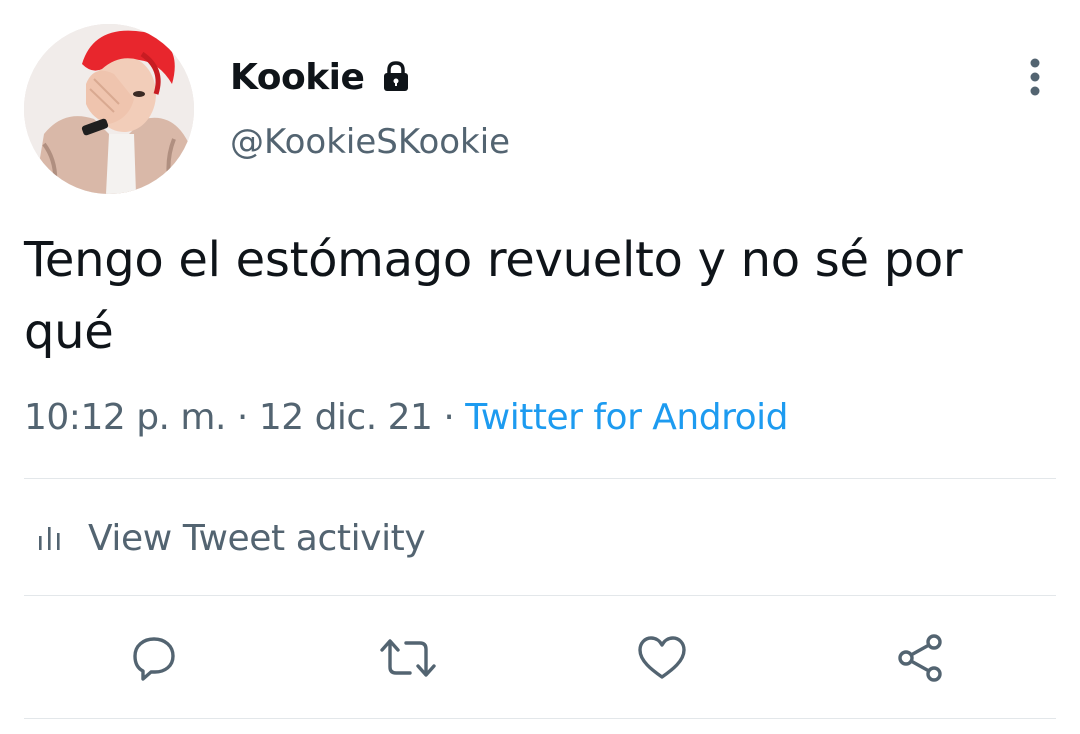 The width and height of the screenshot is (1080, 734). I want to click on handle: @KookieSKookie, so click(370, 142).